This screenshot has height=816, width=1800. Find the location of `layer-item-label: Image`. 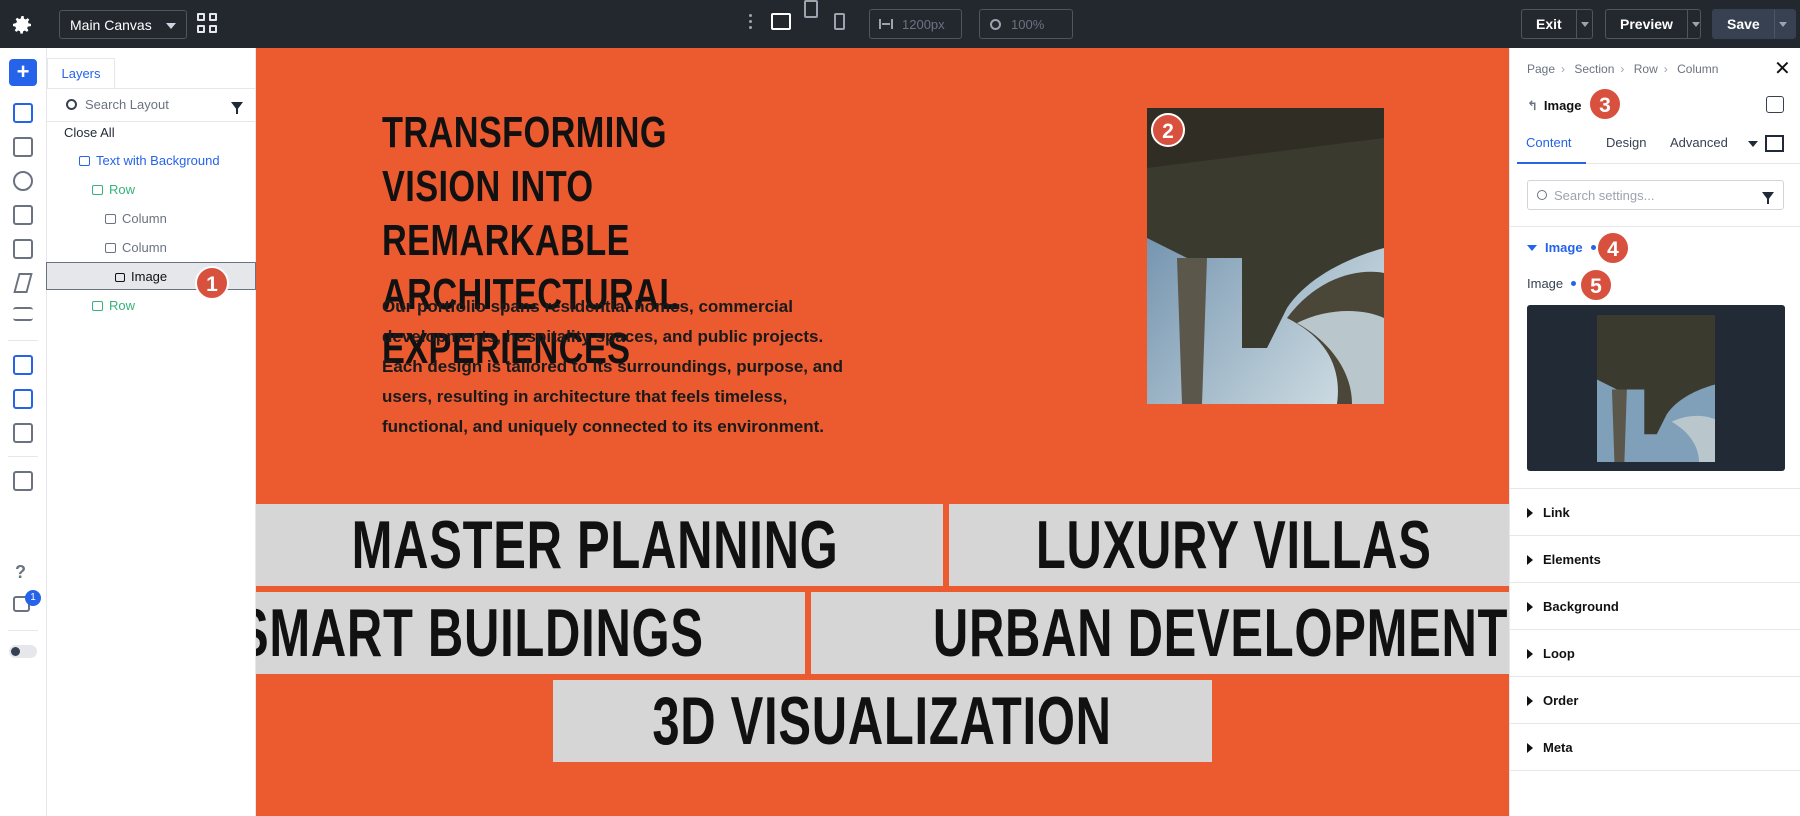

layer-item-label: Image is located at coordinates (149, 276).